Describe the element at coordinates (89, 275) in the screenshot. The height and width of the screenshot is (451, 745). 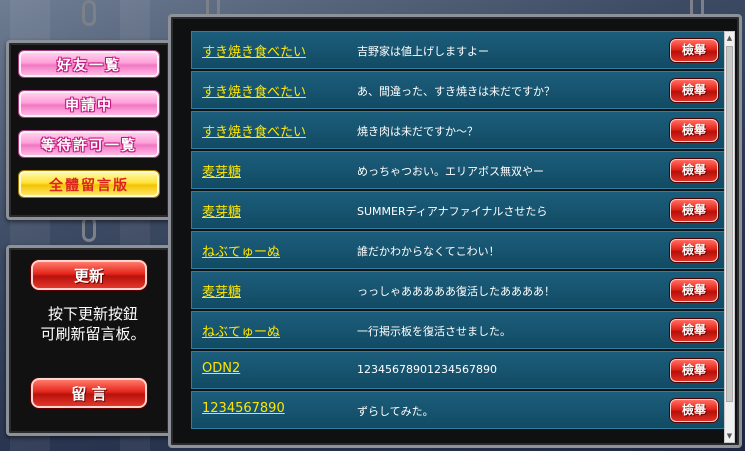
I see `refresh-button: 更新` at that location.